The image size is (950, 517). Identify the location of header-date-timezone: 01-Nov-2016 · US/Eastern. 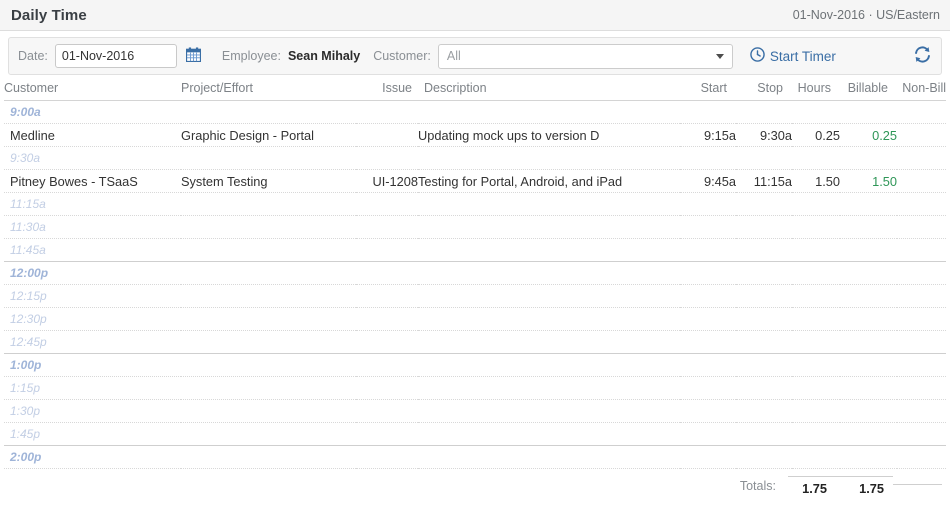
(866, 15).